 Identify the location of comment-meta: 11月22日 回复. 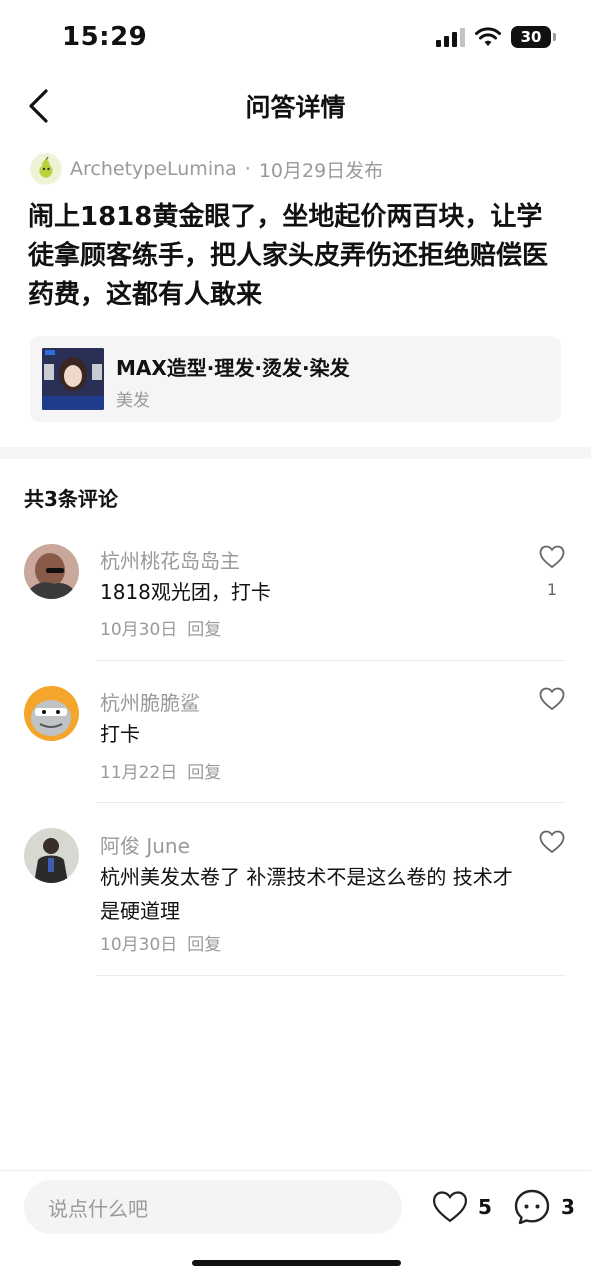
(160, 770).